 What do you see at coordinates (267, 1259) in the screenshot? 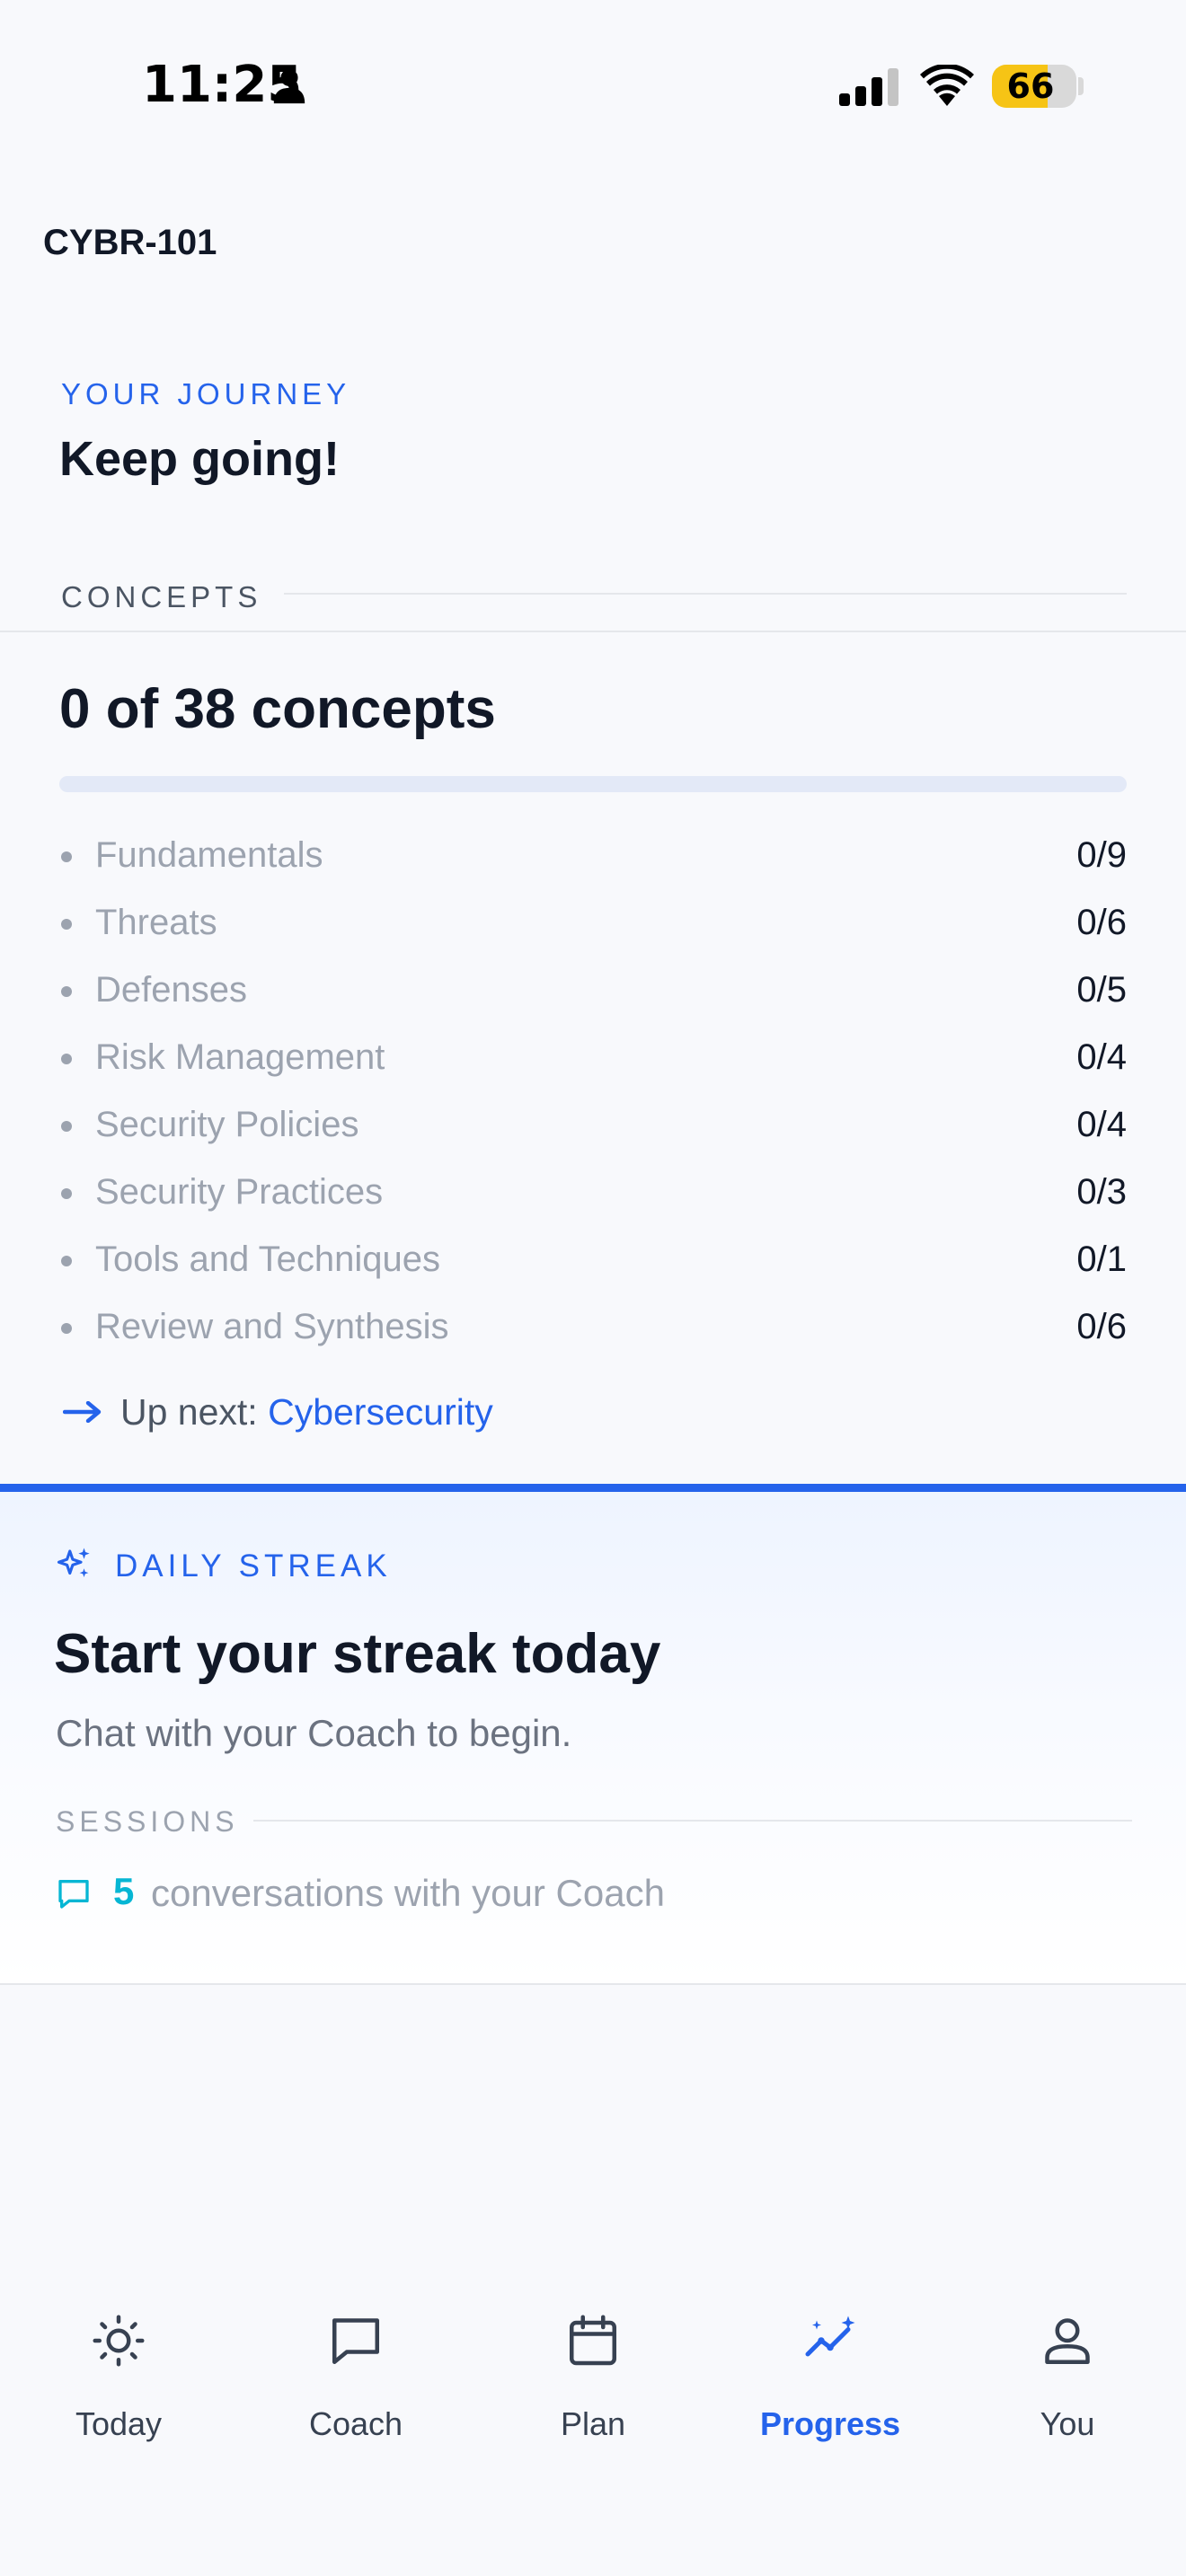
I see `topic-name: Tools and Techniques` at bounding box center [267, 1259].